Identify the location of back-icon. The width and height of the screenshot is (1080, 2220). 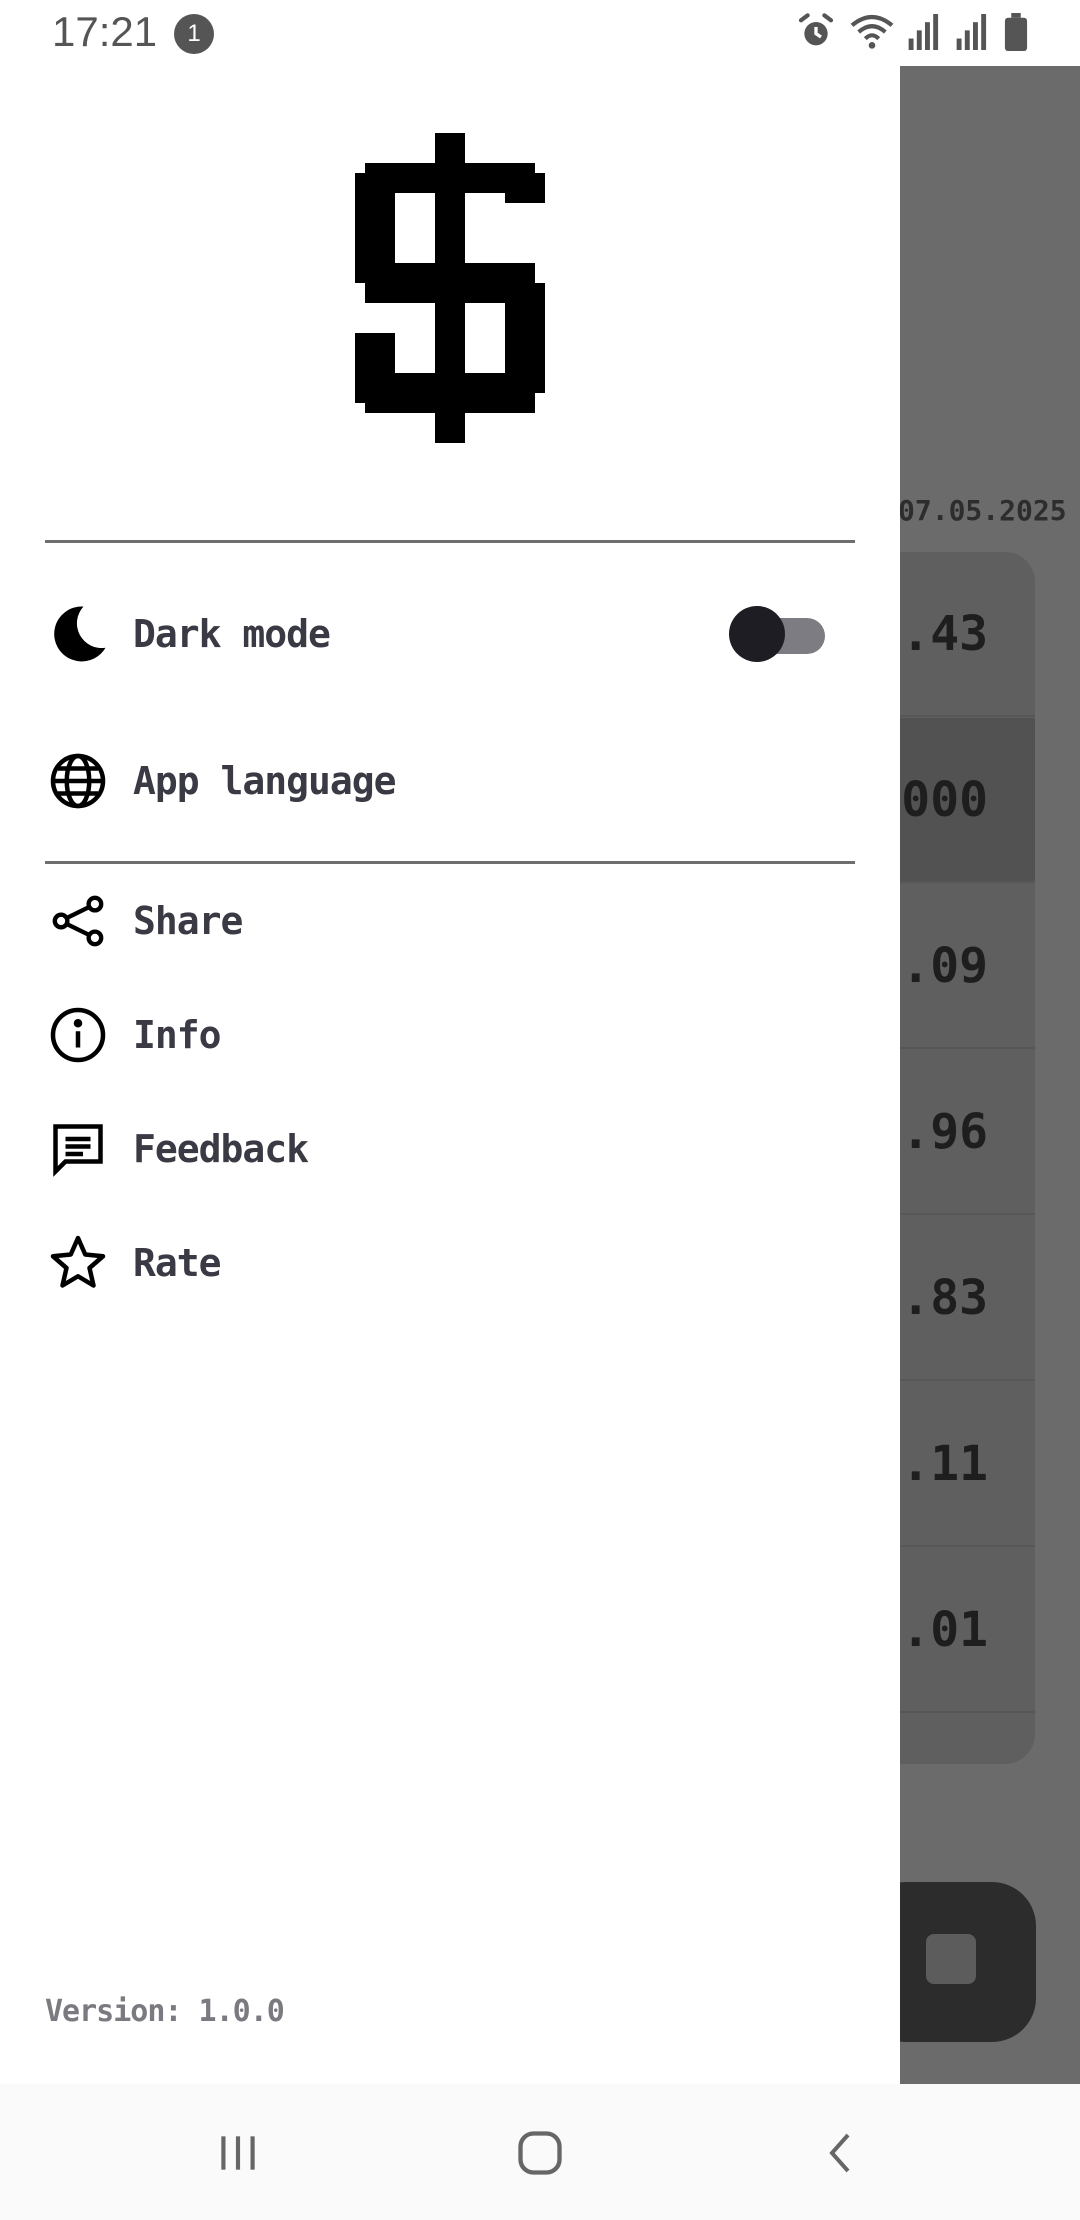
(839, 2153).